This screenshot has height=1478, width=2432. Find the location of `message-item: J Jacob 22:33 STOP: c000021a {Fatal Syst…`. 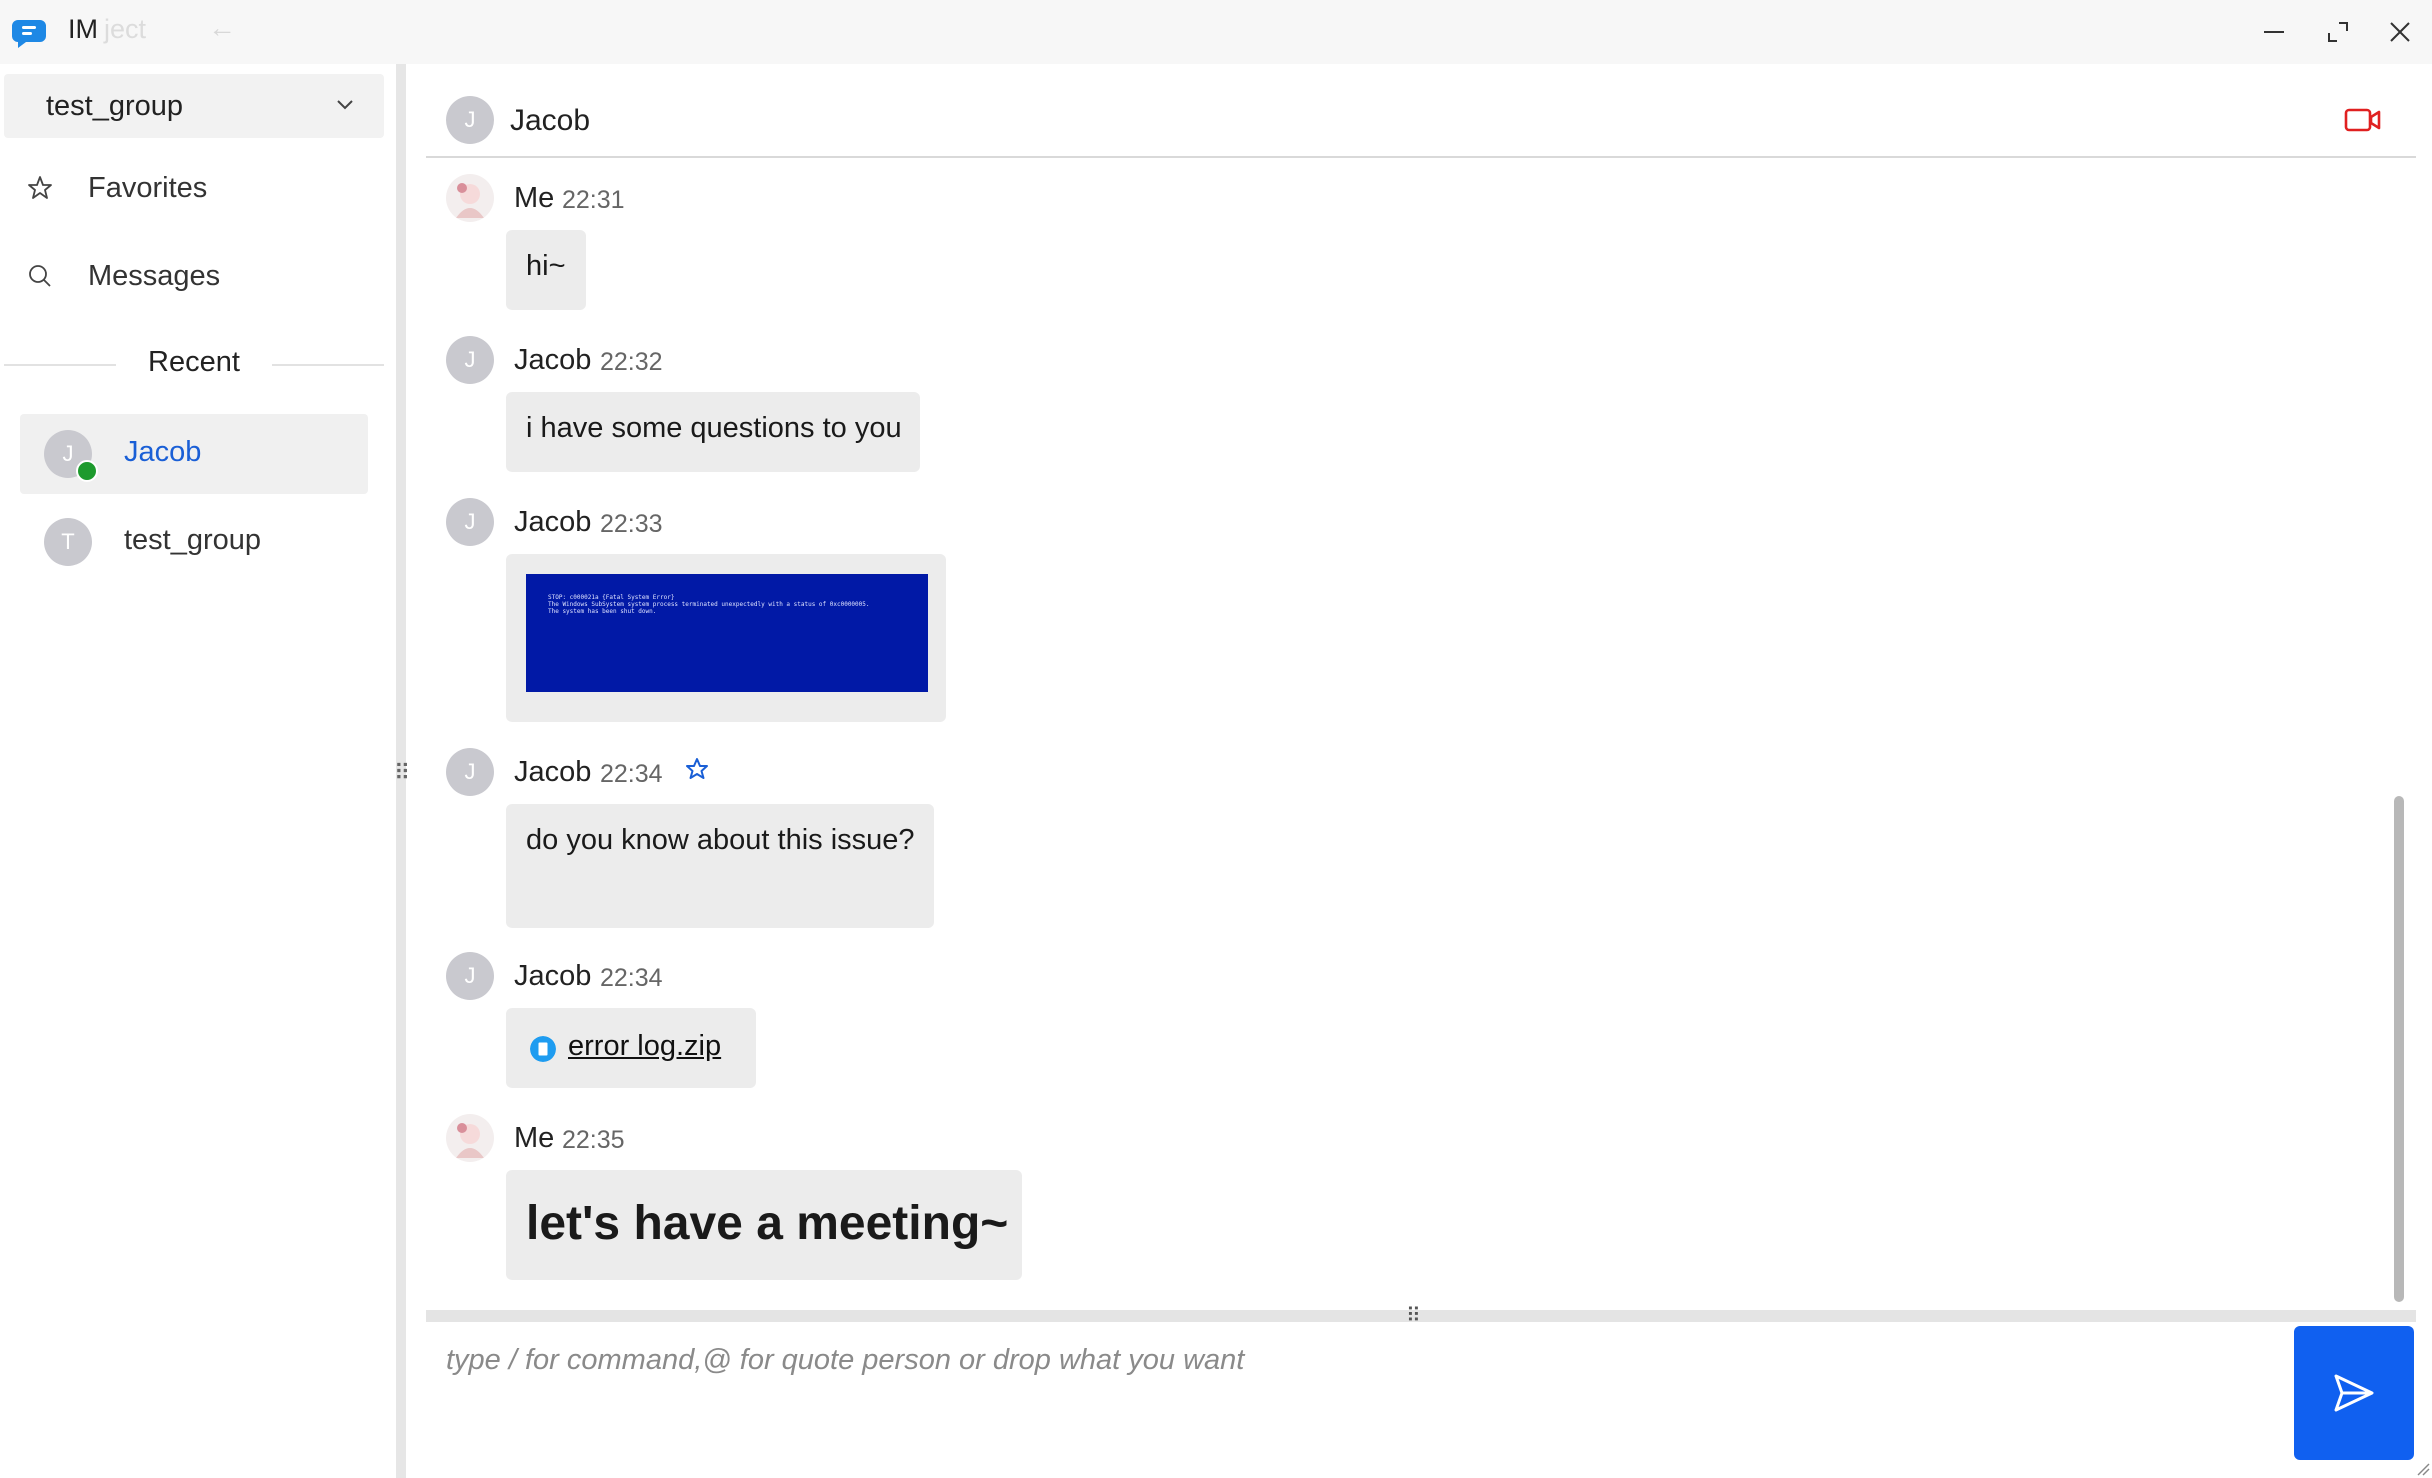

message-item: J Jacob 22:33 STOP: c000021a {Fatal Syst… is located at coordinates (1376, 607).